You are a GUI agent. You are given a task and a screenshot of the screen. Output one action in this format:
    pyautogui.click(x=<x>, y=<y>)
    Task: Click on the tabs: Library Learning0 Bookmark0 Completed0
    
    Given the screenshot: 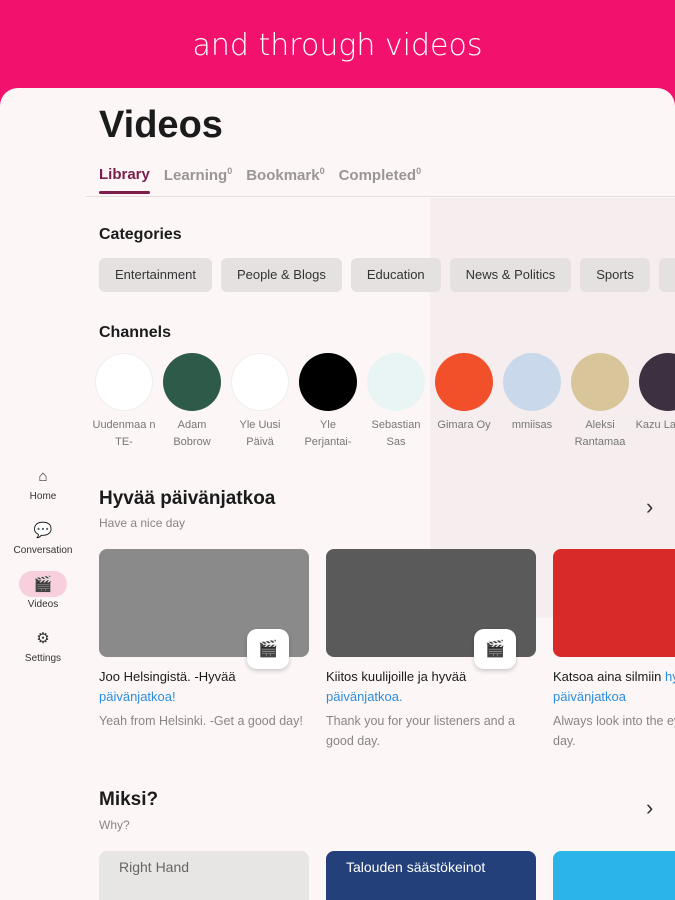 What is the action you would take?
    pyautogui.click(x=260, y=180)
    